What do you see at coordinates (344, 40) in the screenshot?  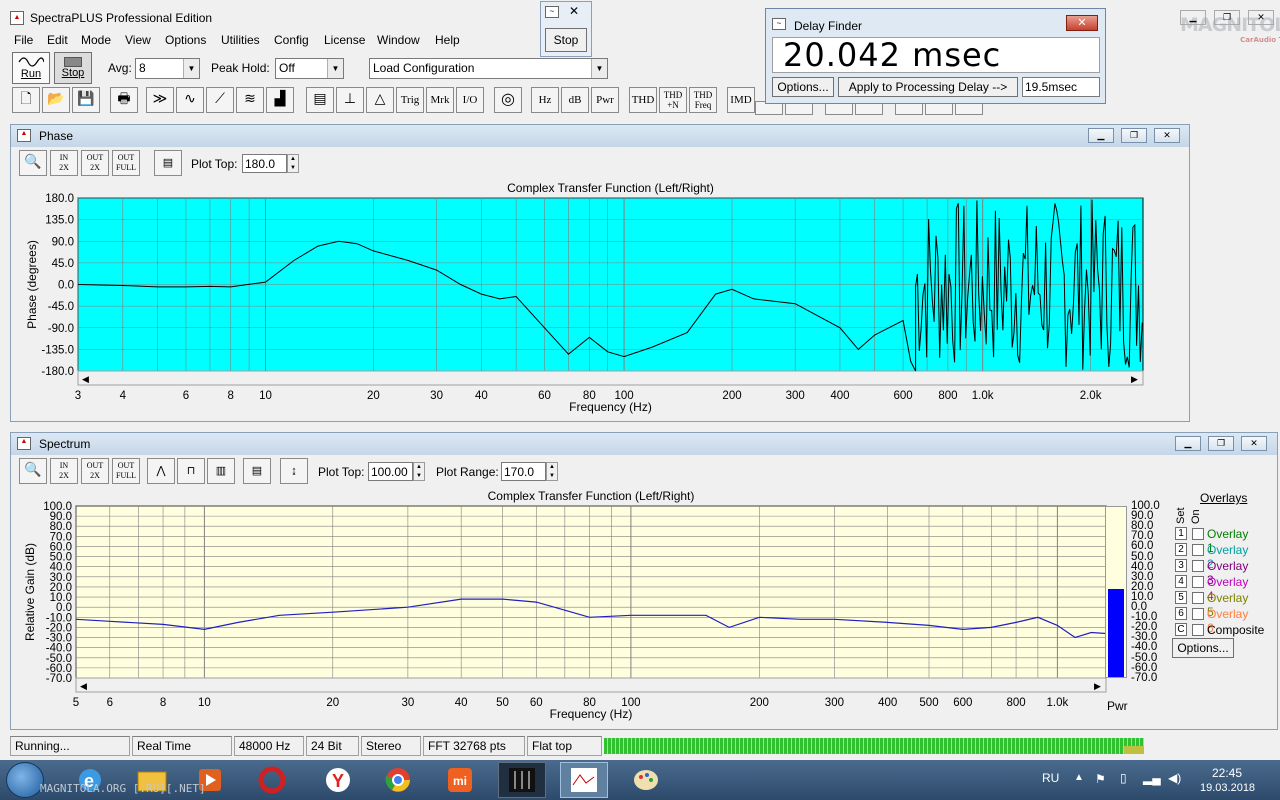 I see `menu-license: License` at bounding box center [344, 40].